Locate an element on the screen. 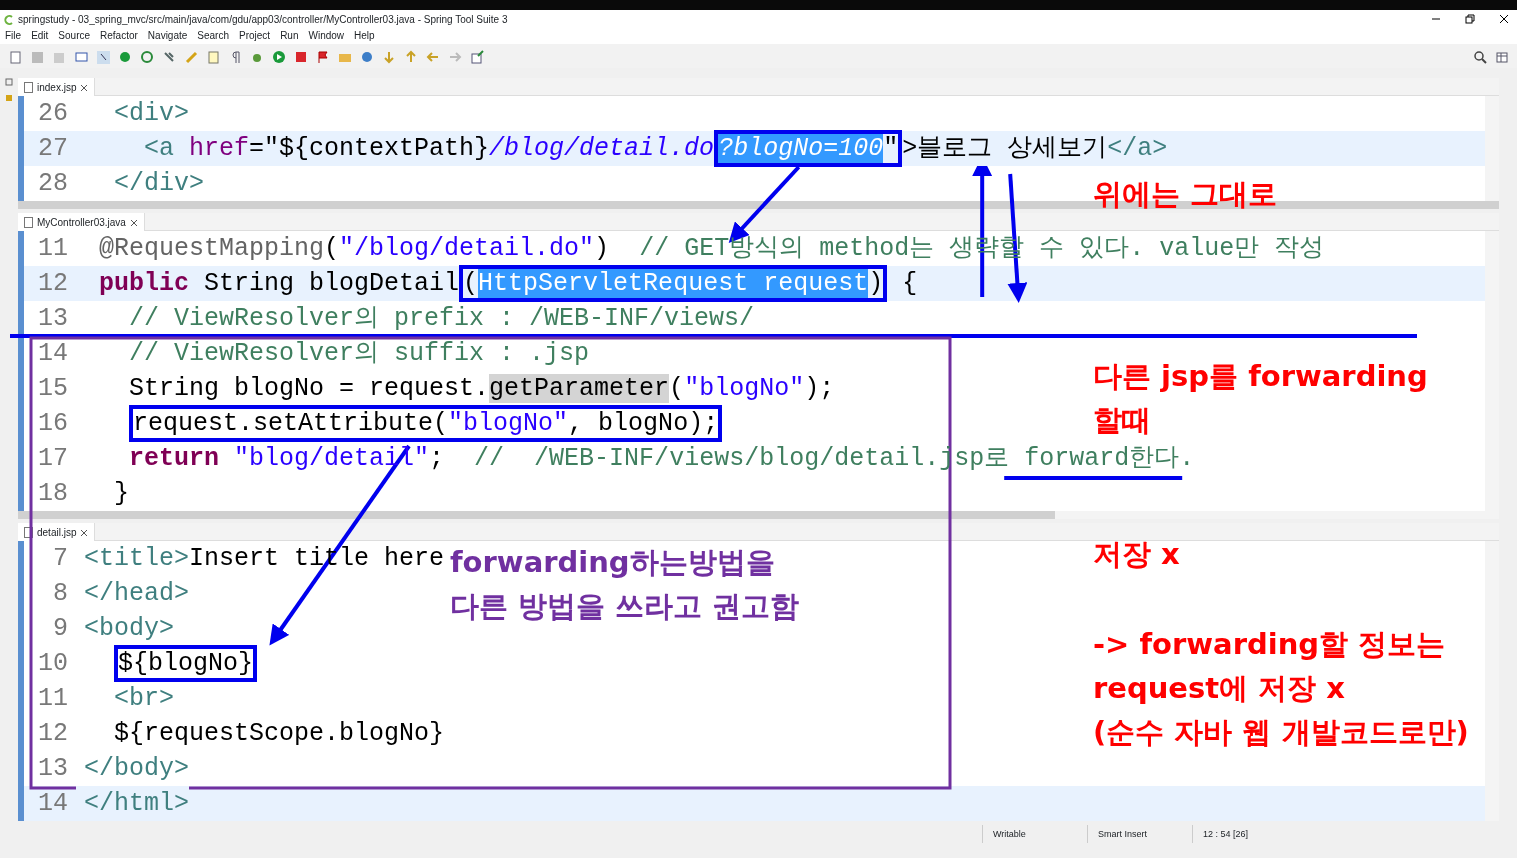 The width and height of the screenshot is (1517, 858). export-icon is located at coordinates (477, 56).